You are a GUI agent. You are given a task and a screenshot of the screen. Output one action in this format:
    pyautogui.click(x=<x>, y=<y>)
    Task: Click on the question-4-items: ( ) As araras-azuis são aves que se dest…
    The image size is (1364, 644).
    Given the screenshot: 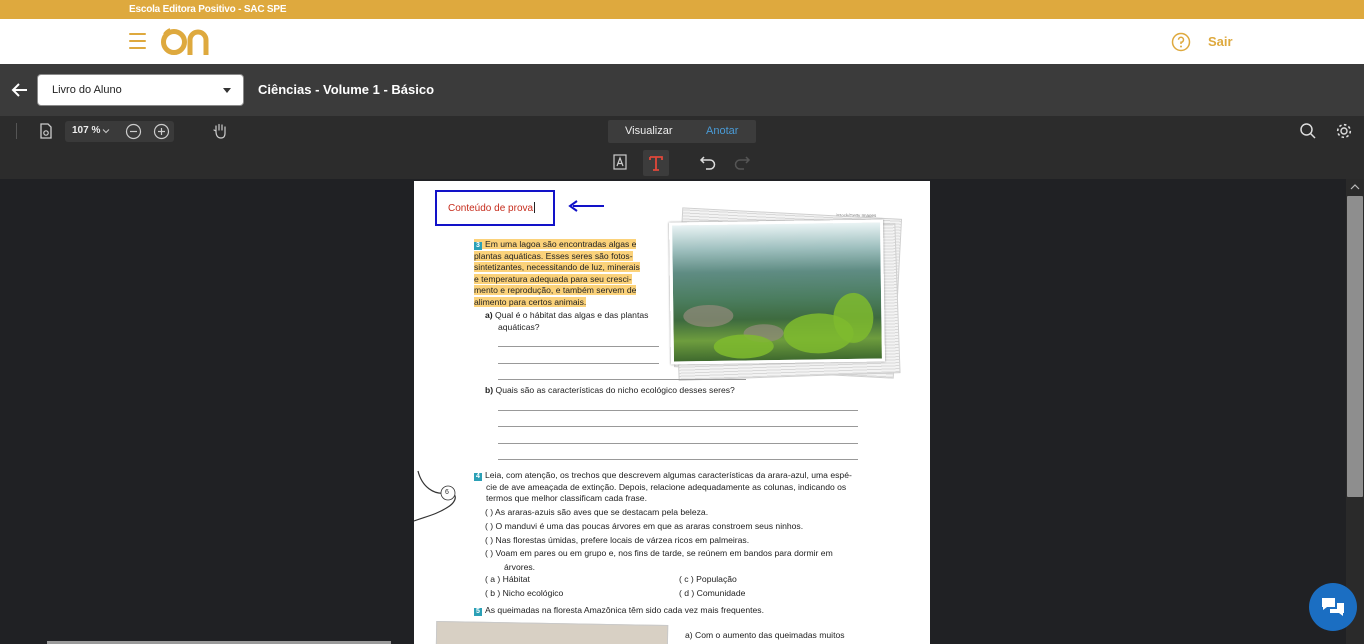 What is the action you would take?
    pyautogui.click(x=659, y=540)
    